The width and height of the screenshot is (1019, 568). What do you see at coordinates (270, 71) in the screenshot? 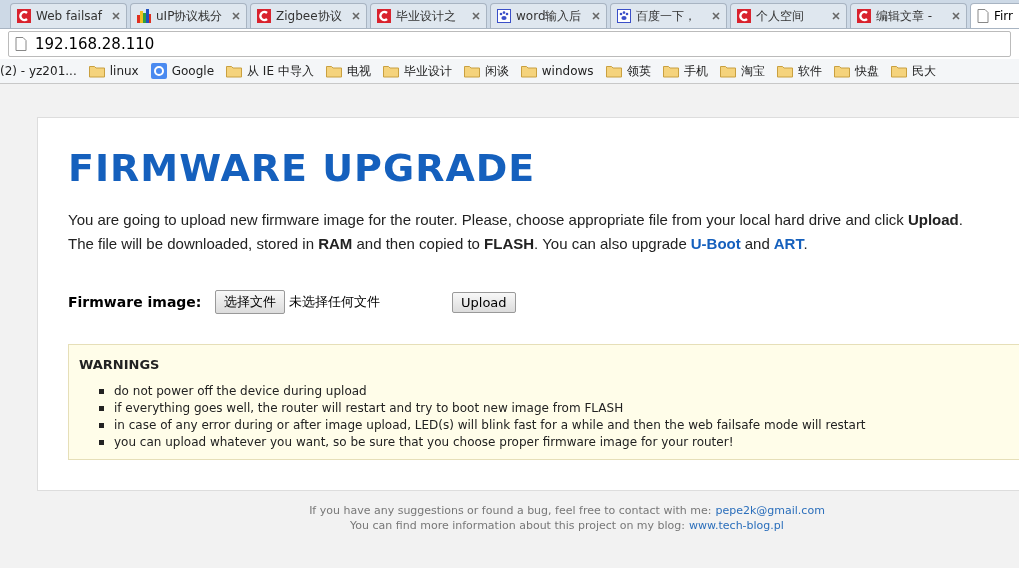
I see `bookmark-item: 从 IE 中导入` at bounding box center [270, 71].